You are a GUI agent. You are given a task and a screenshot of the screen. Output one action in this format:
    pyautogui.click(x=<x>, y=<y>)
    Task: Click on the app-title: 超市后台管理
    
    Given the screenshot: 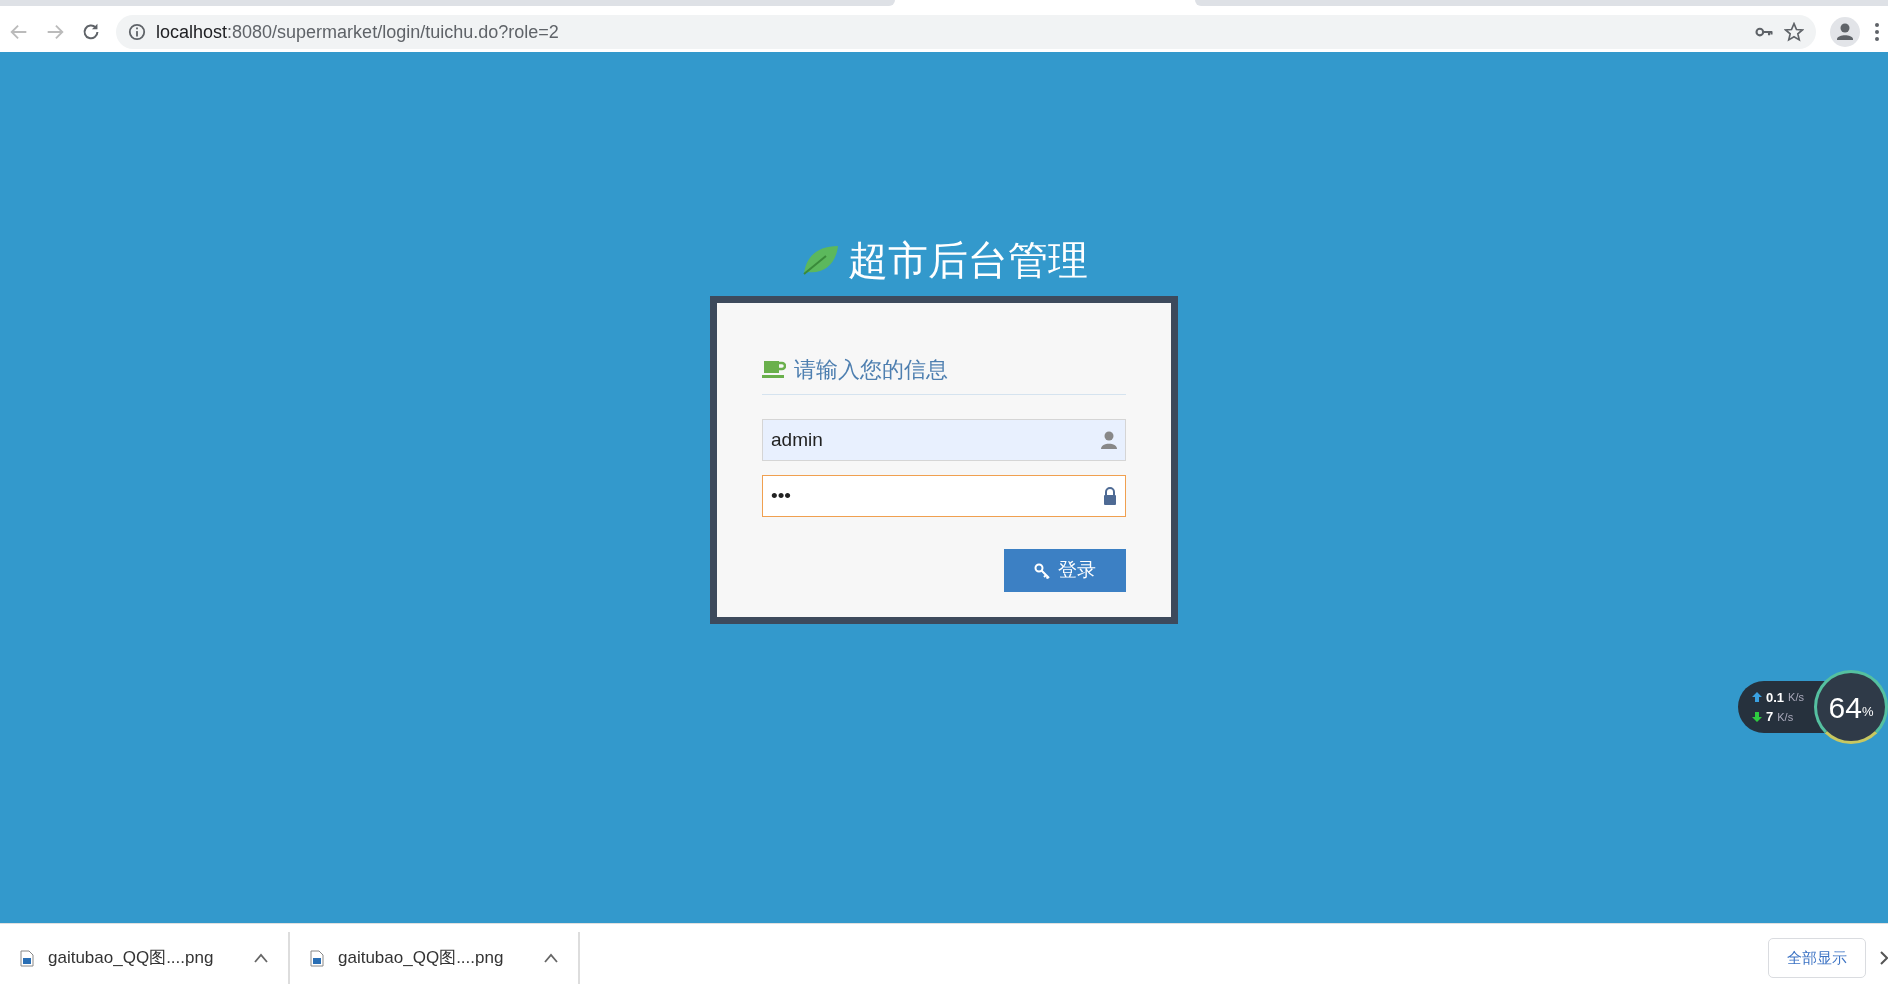 What is the action you would take?
    pyautogui.click(x=968, y=260)
    